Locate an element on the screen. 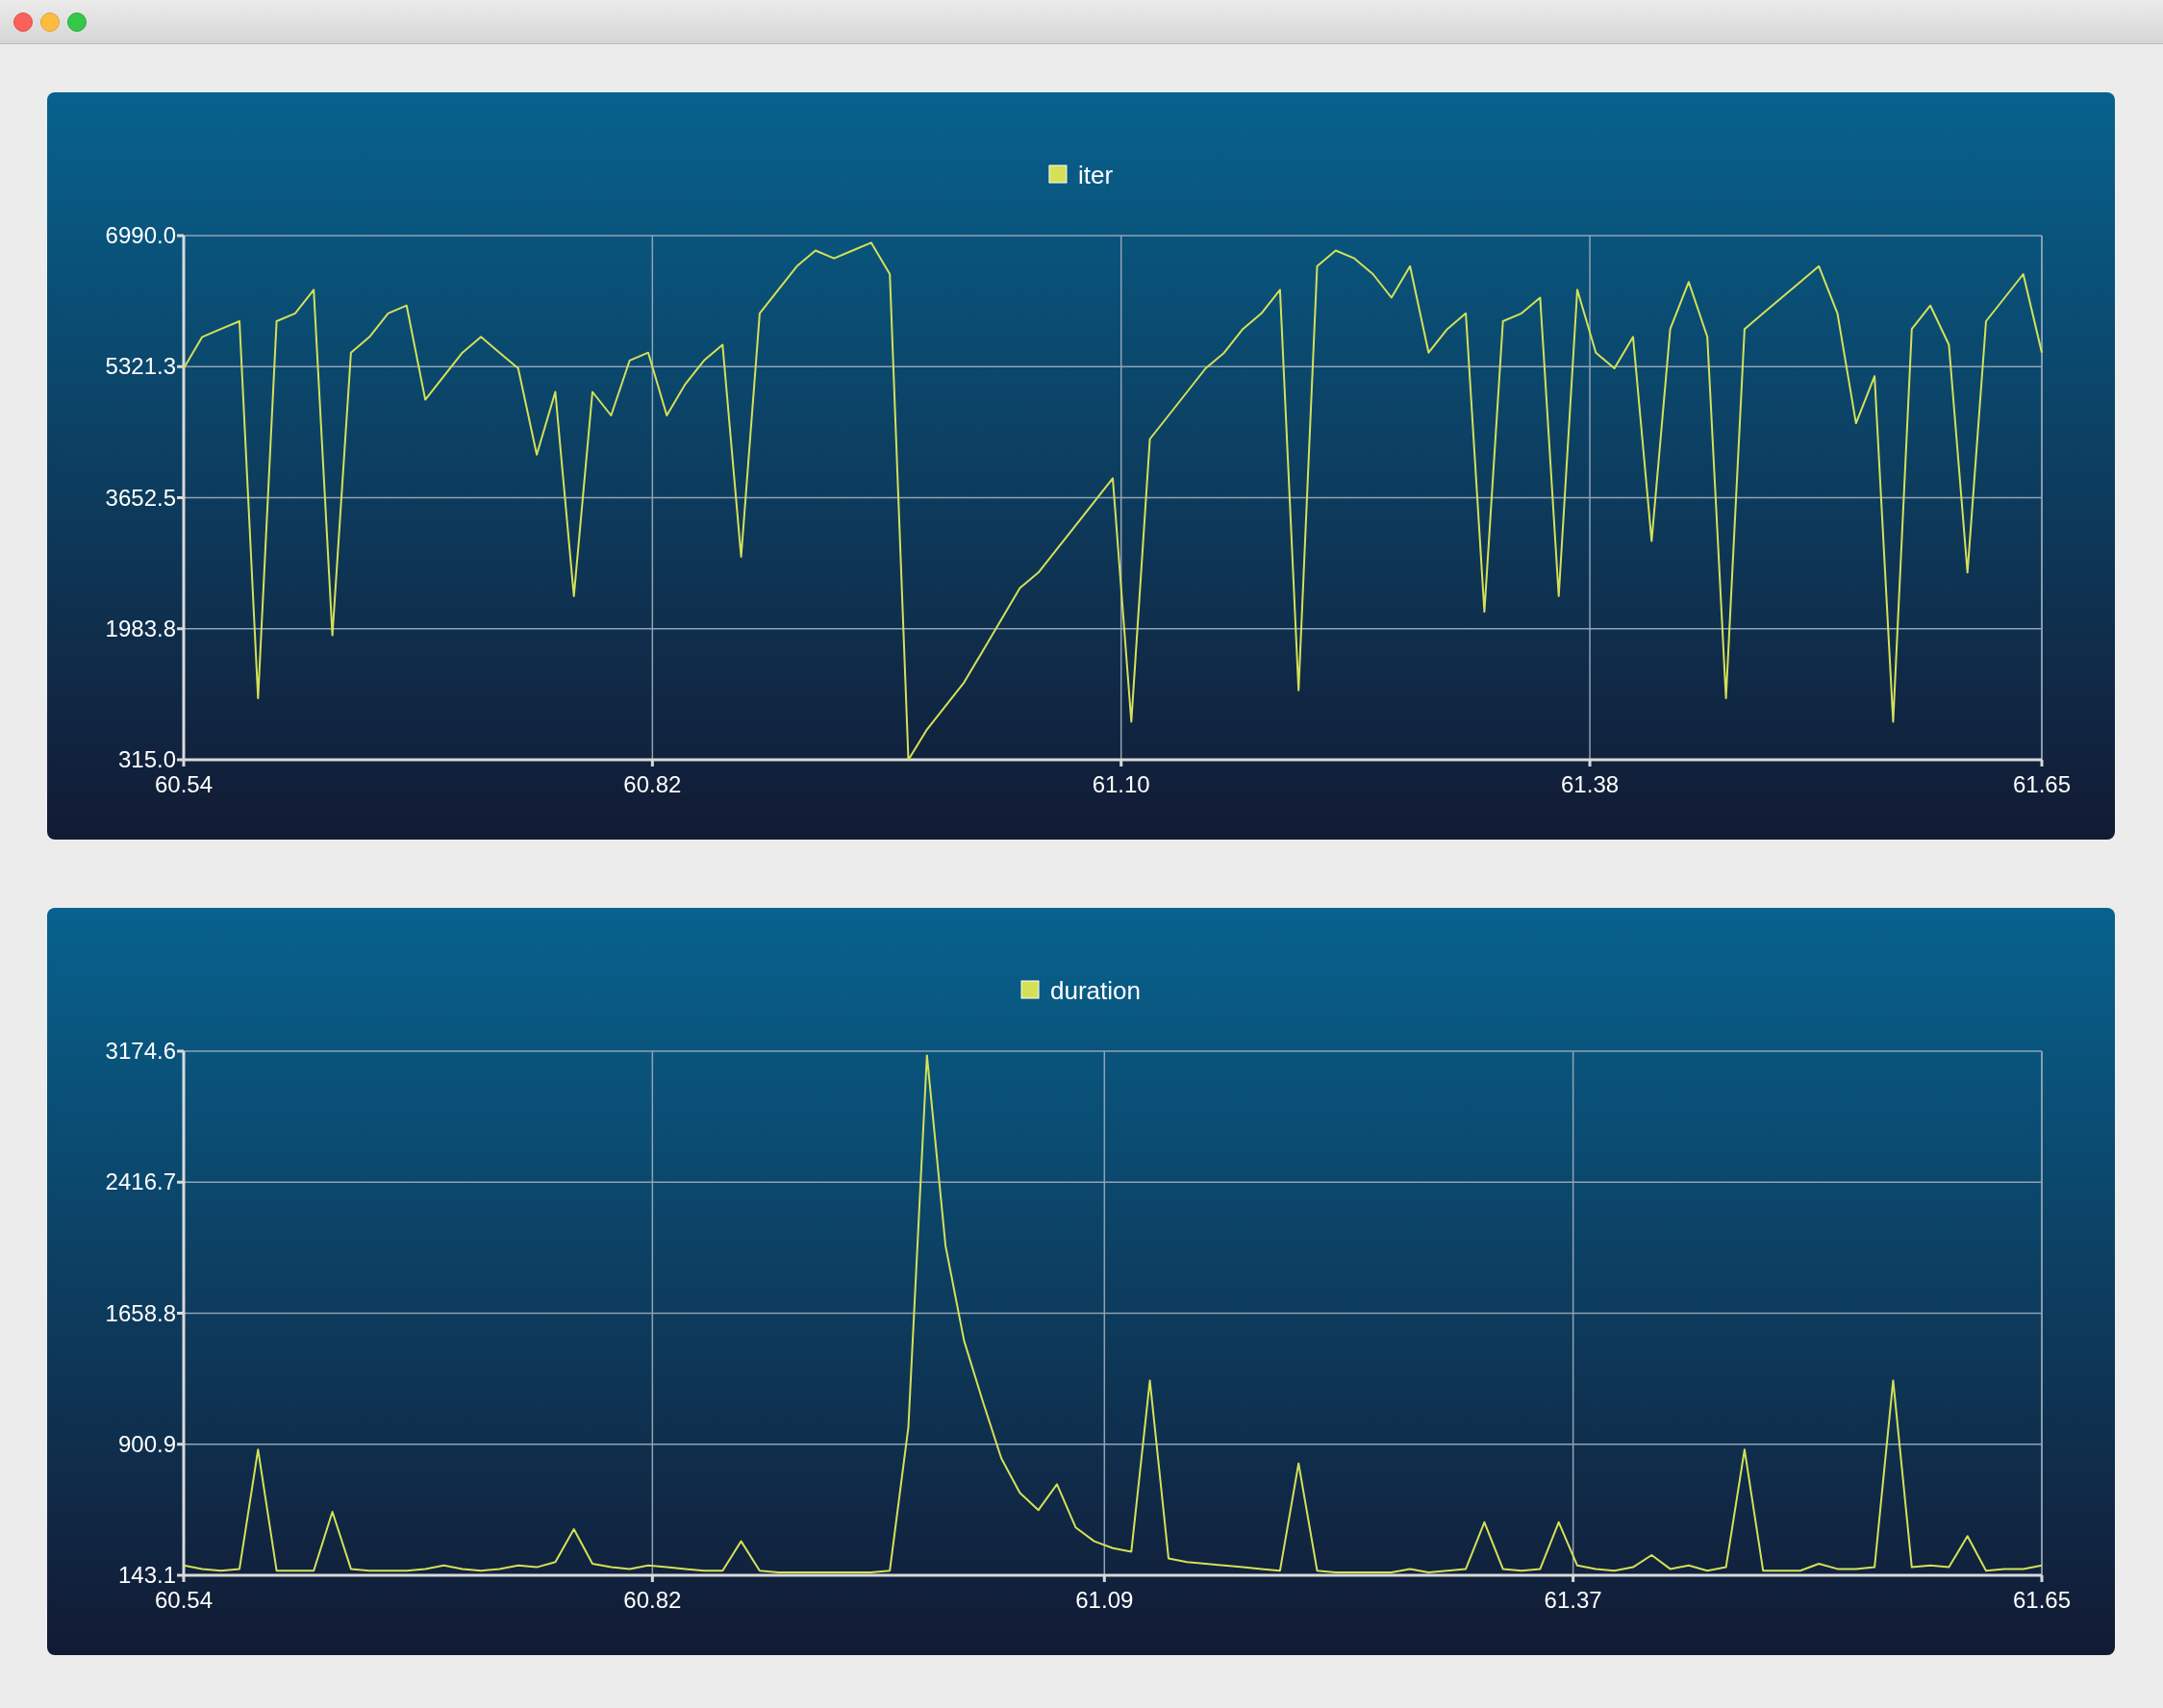 The height and width of the screenshot is (1708, 2163). axis-label: 315.0 is located at coordinates (146, 759).